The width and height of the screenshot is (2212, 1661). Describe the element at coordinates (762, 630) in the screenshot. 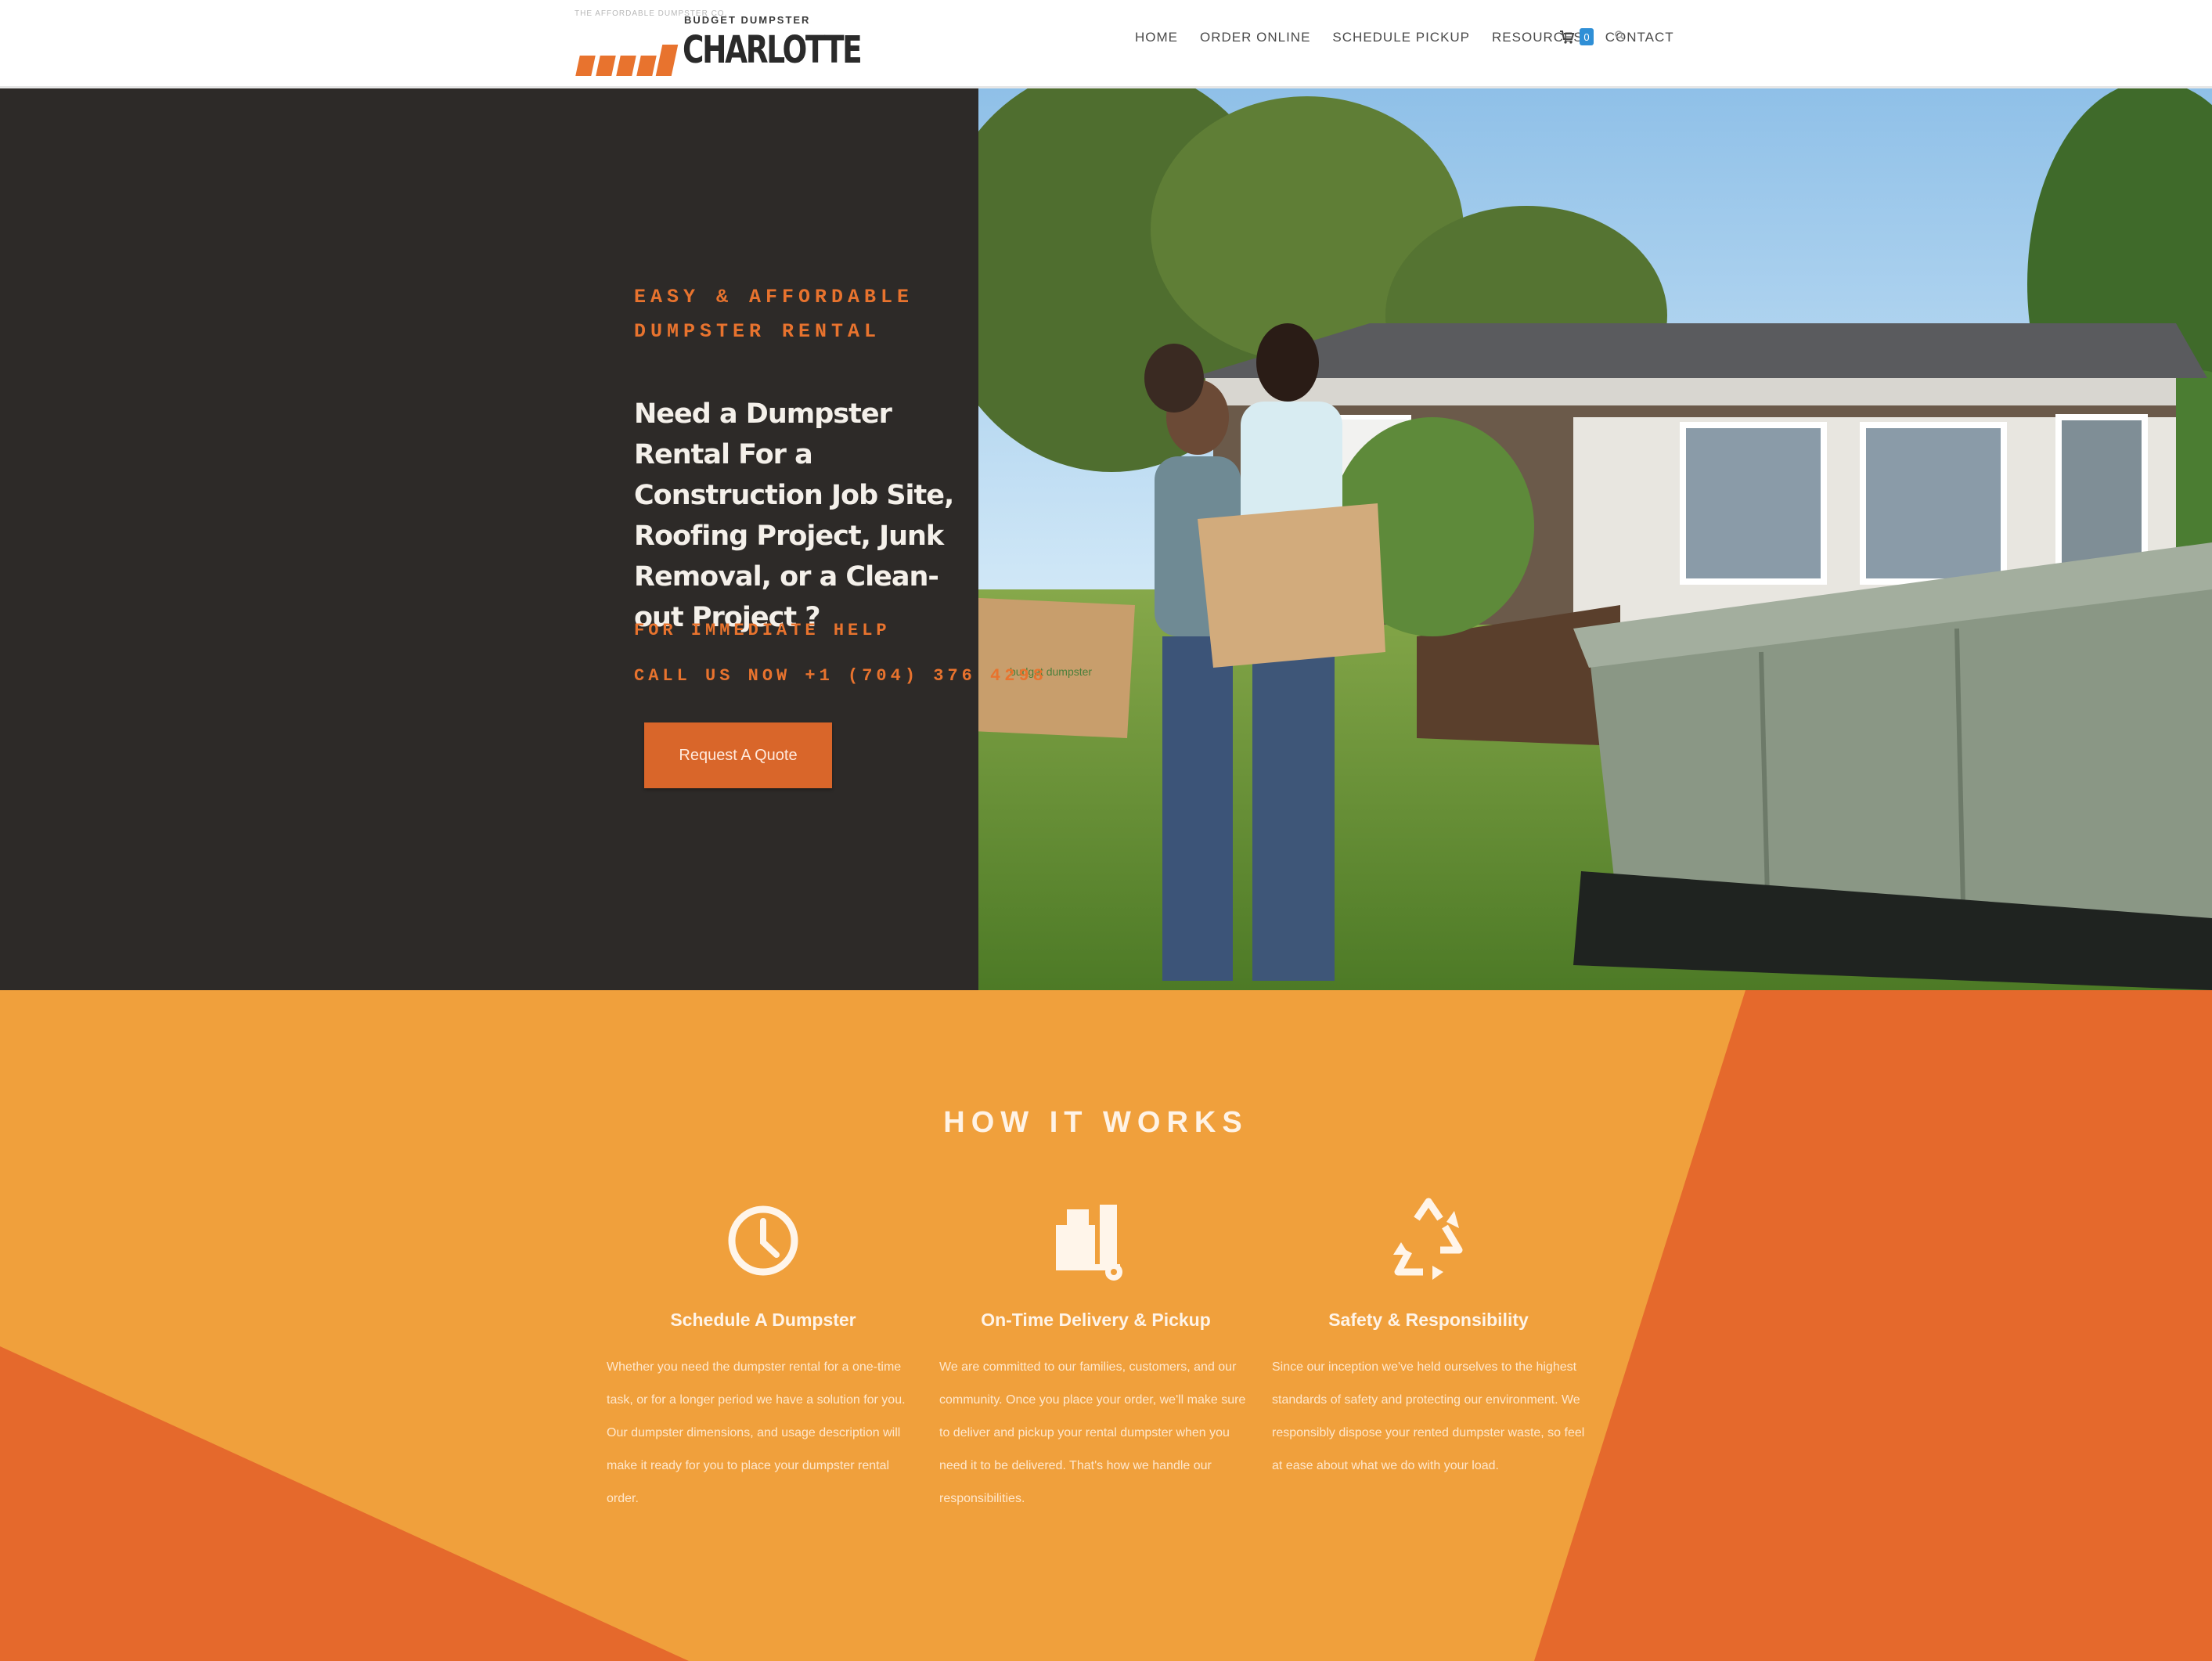

I see `hero-help-line: FOR IMMEDIATE HELP` at that location.